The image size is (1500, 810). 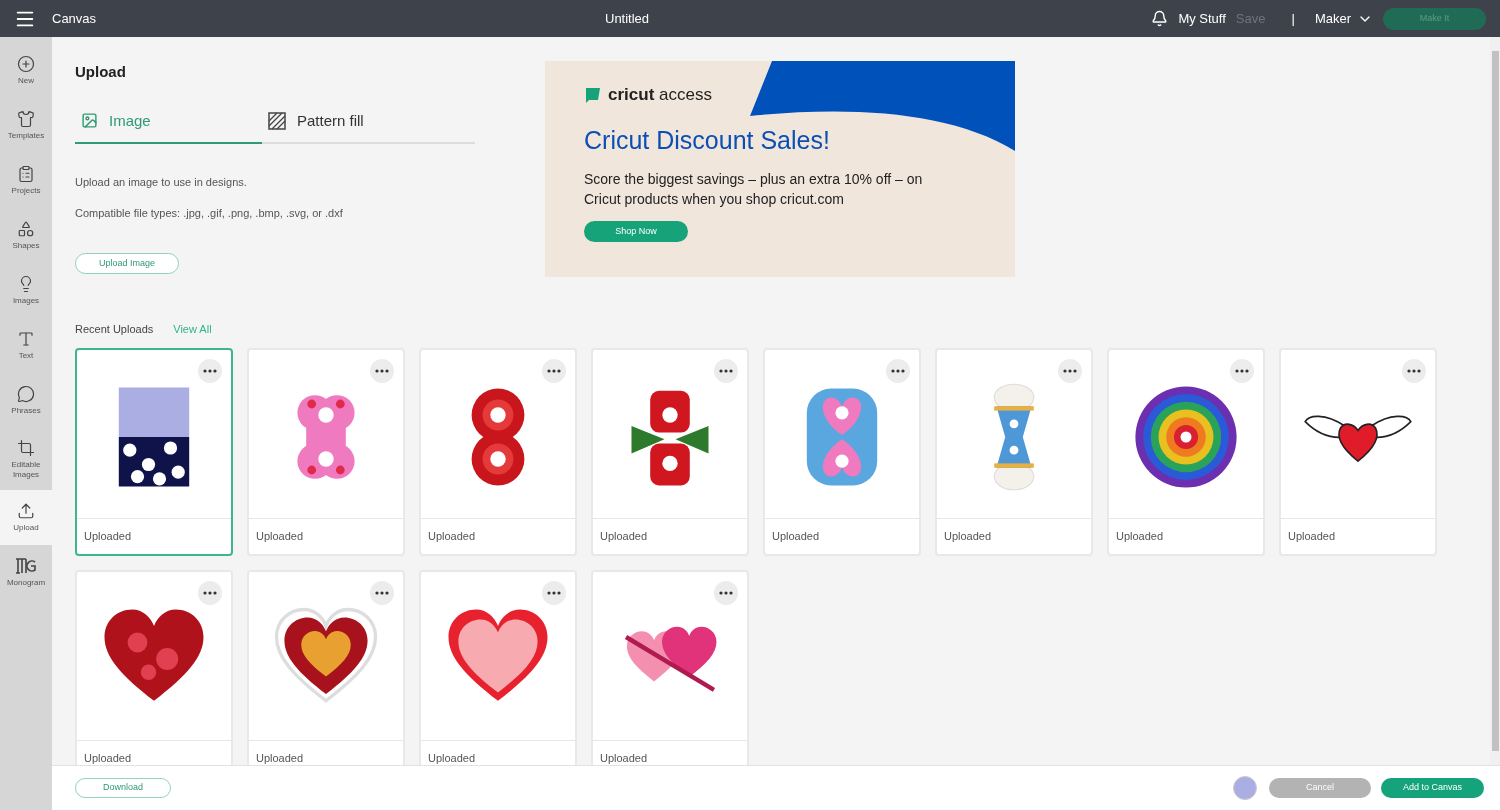 What do you see at coordinates (636, 231) in the screenshot?
I see `shop-now-button: Shop Now` at bounding box center [636, 231].